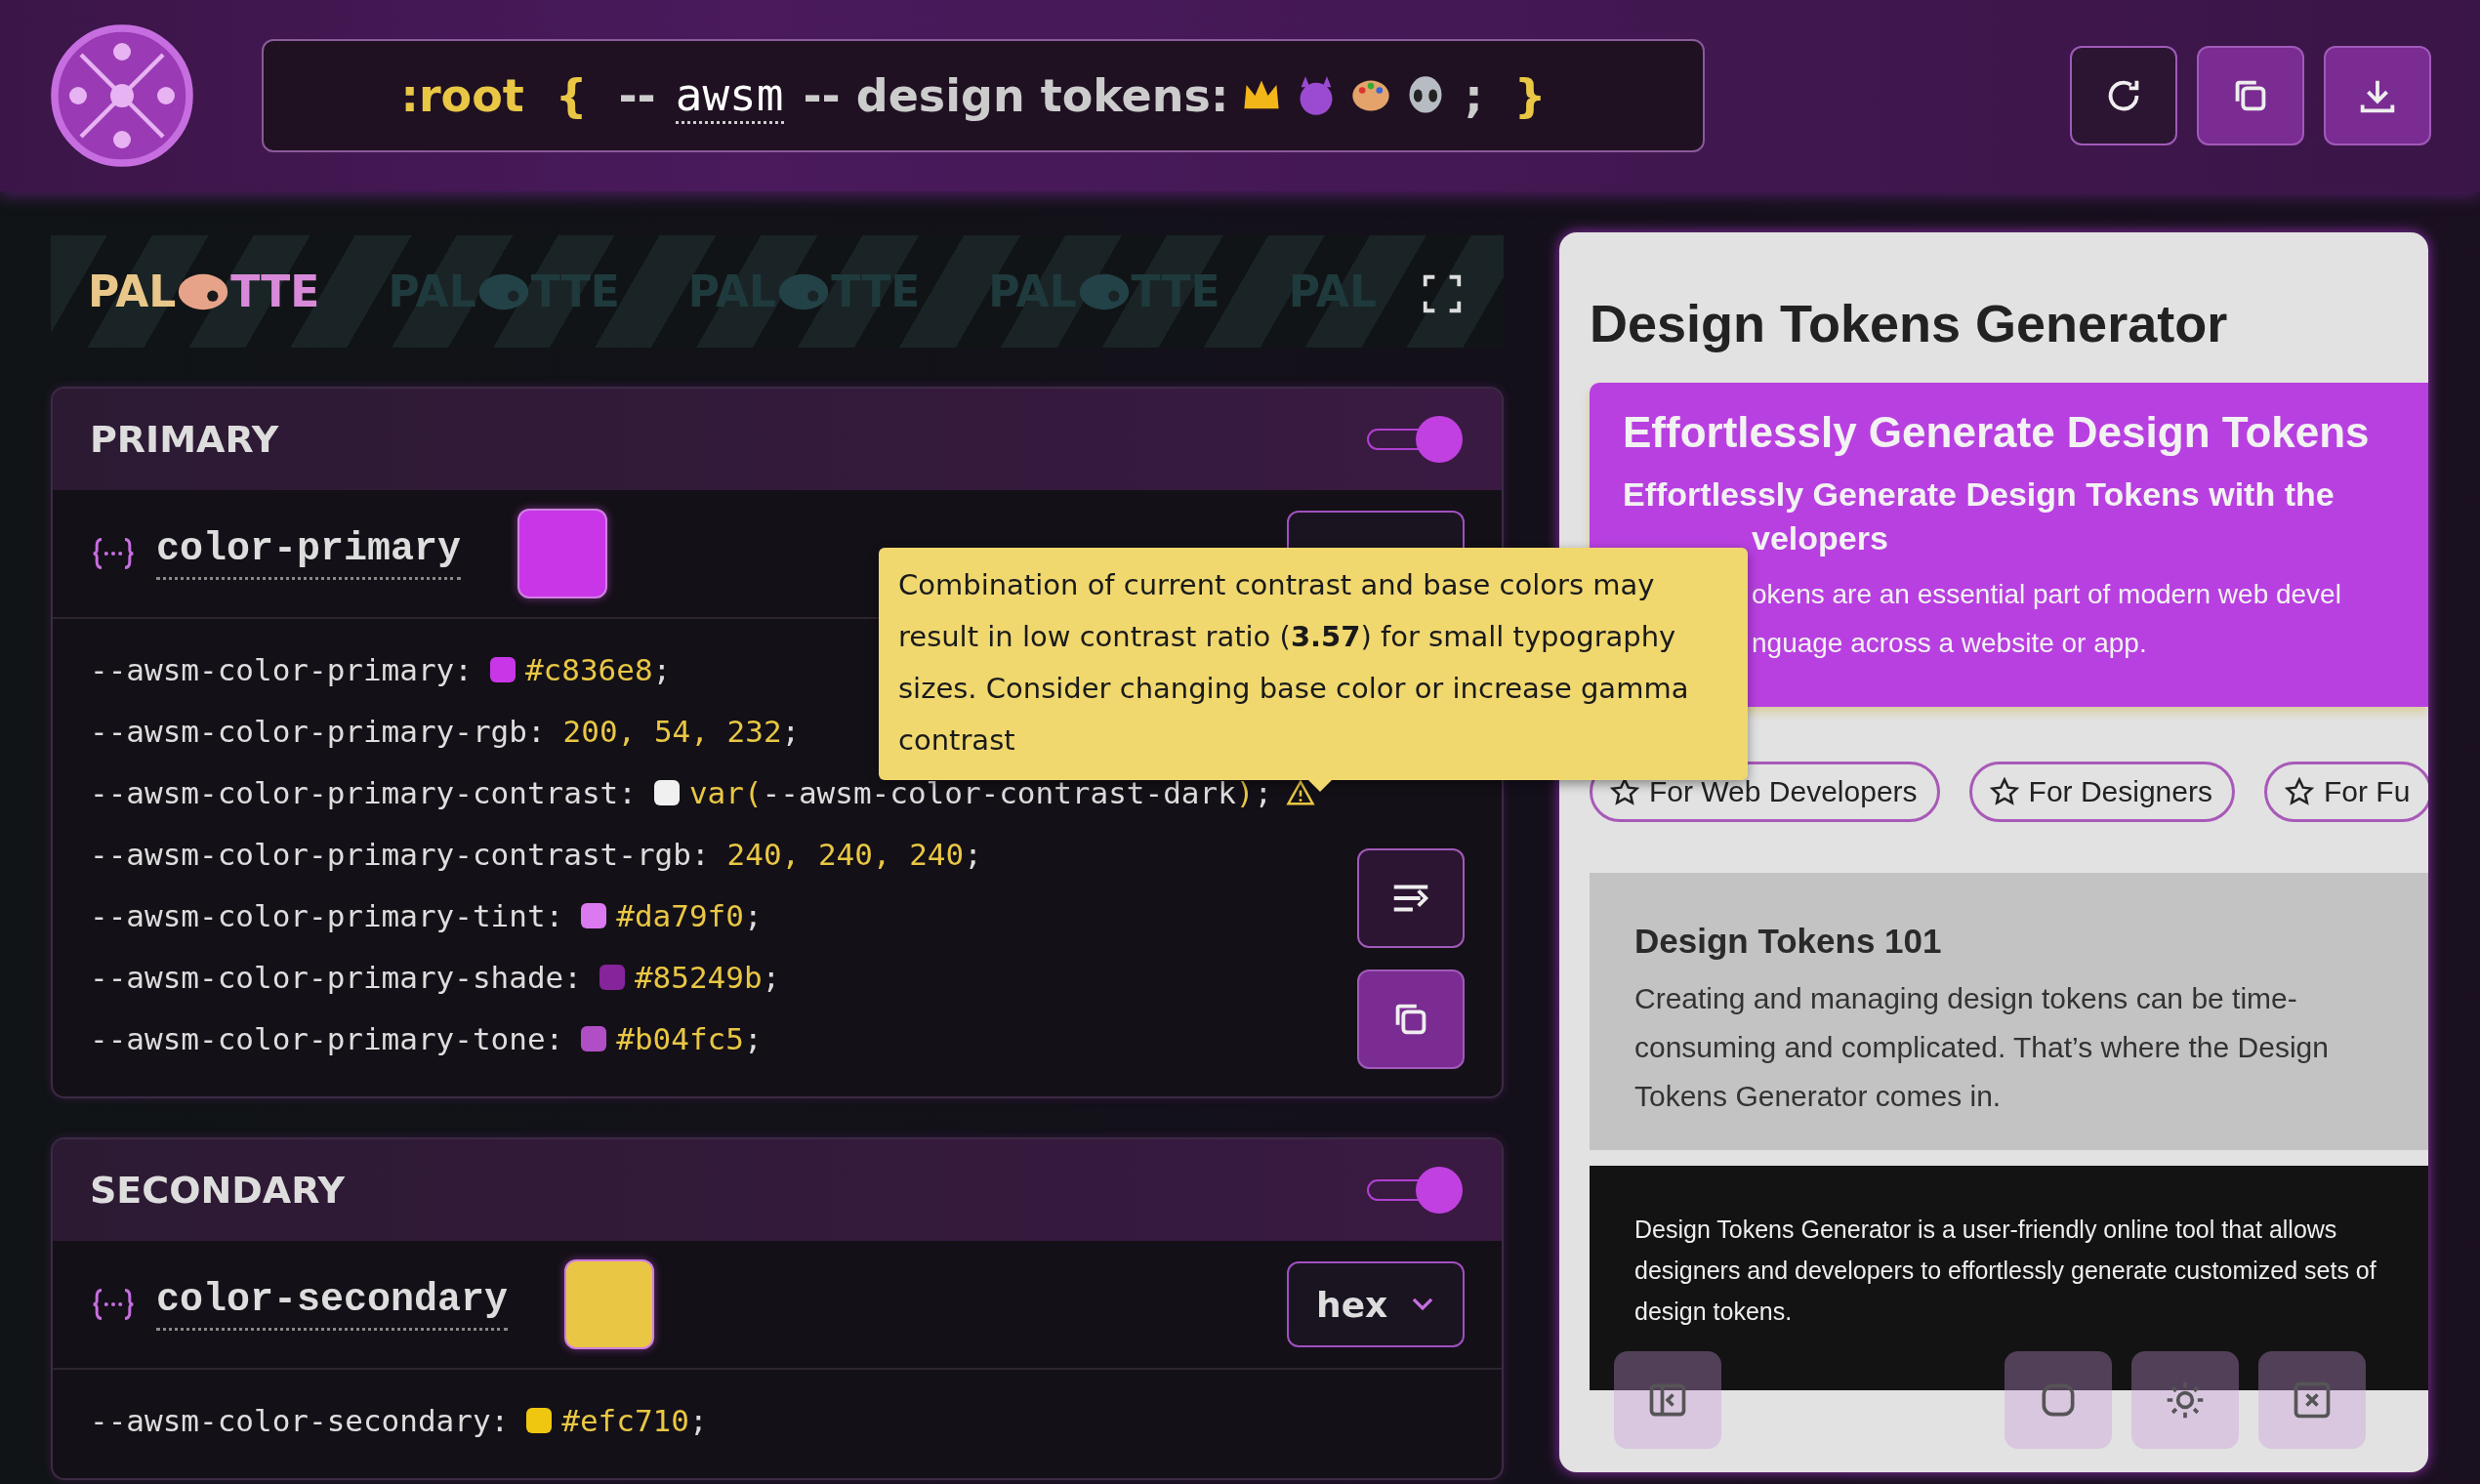  Describe the element at coordinates (1909, 323) in the screenshot. I see `preview-title: Design Tokens Generator` at that location.